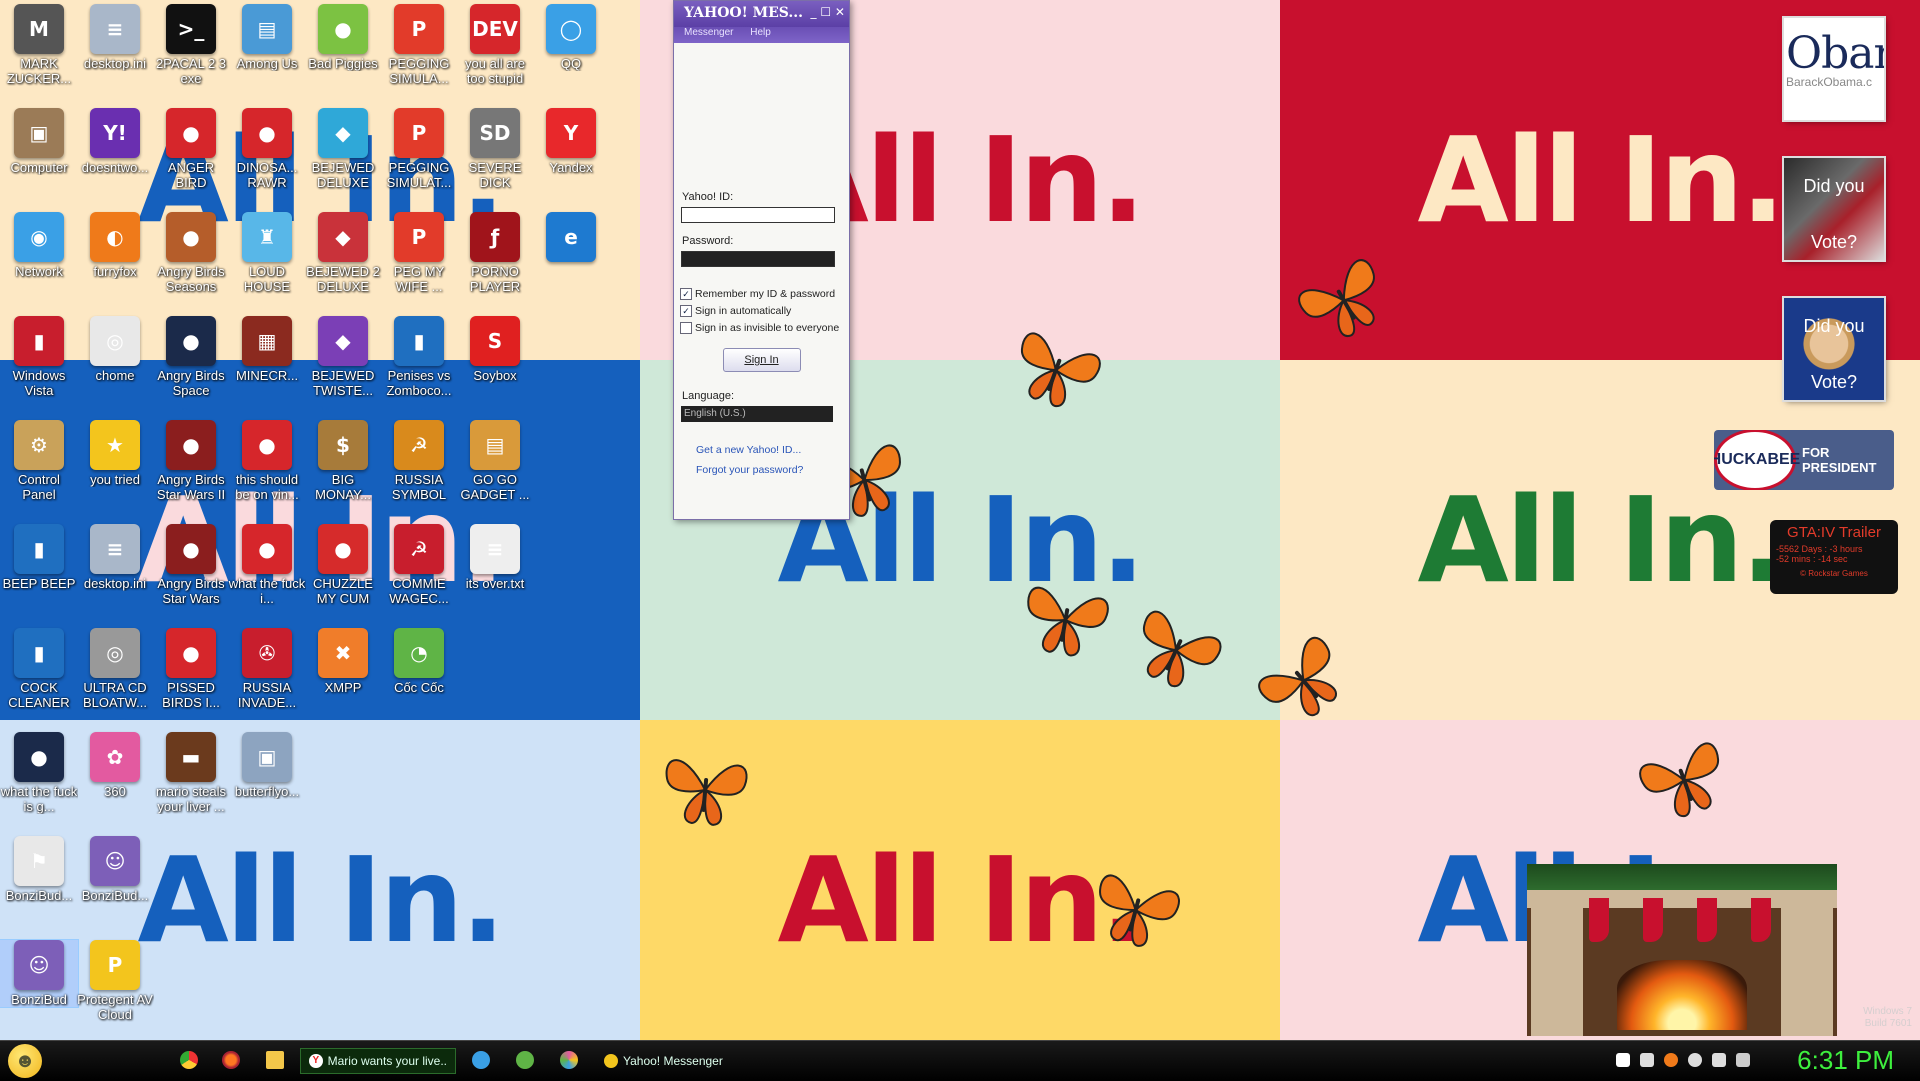  I want to click on desktop-icon: ★ you tried, so click(115, 453).